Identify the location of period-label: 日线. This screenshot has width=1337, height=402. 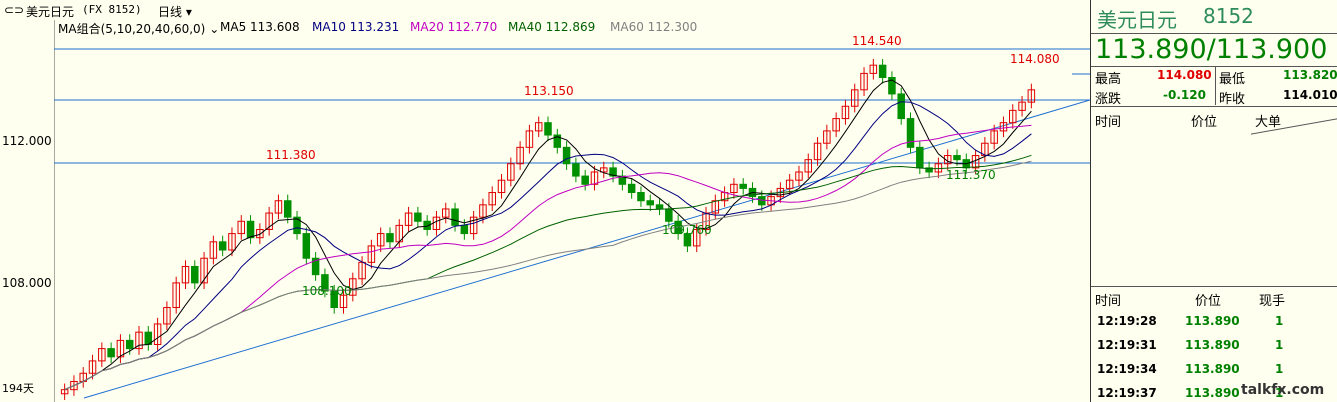
(170, 12).